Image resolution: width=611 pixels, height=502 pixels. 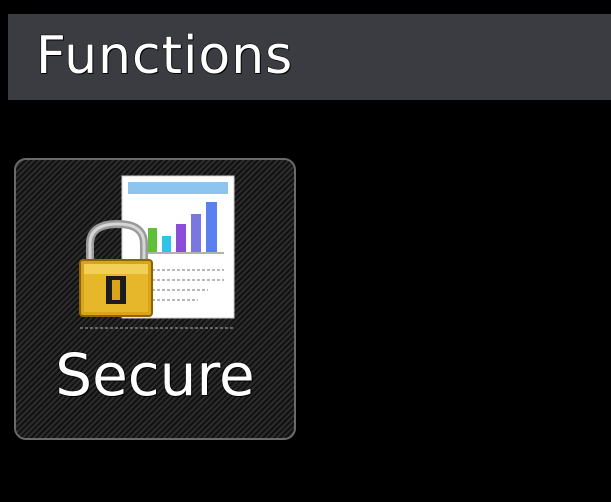 I want to click on secure-print-lock-icon, so click(x=158, y=254).